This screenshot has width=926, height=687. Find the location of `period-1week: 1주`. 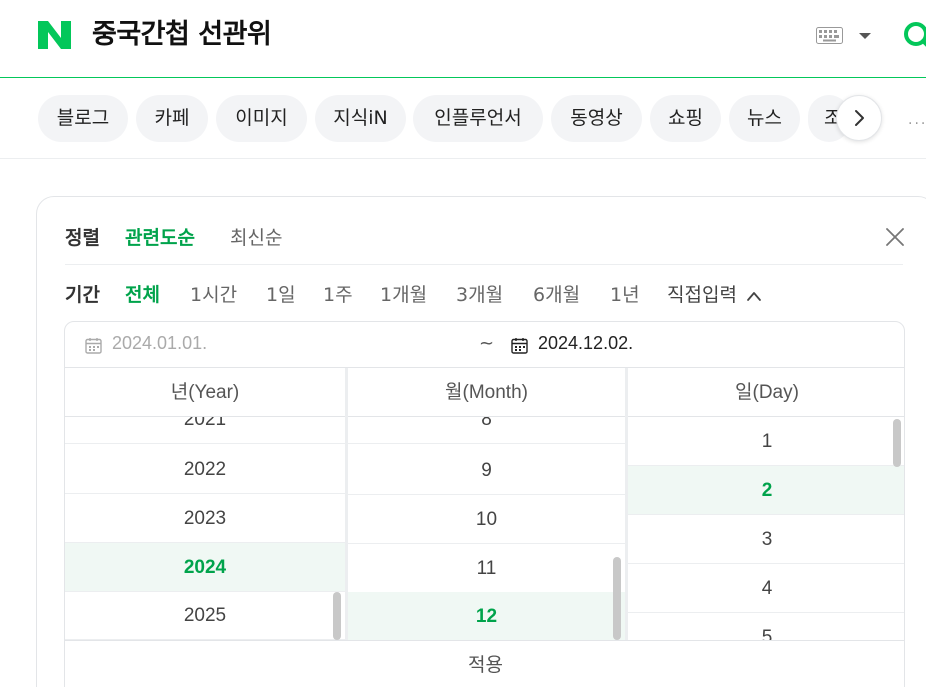

period-1week: 1주 is located at coordinates (338, 293).